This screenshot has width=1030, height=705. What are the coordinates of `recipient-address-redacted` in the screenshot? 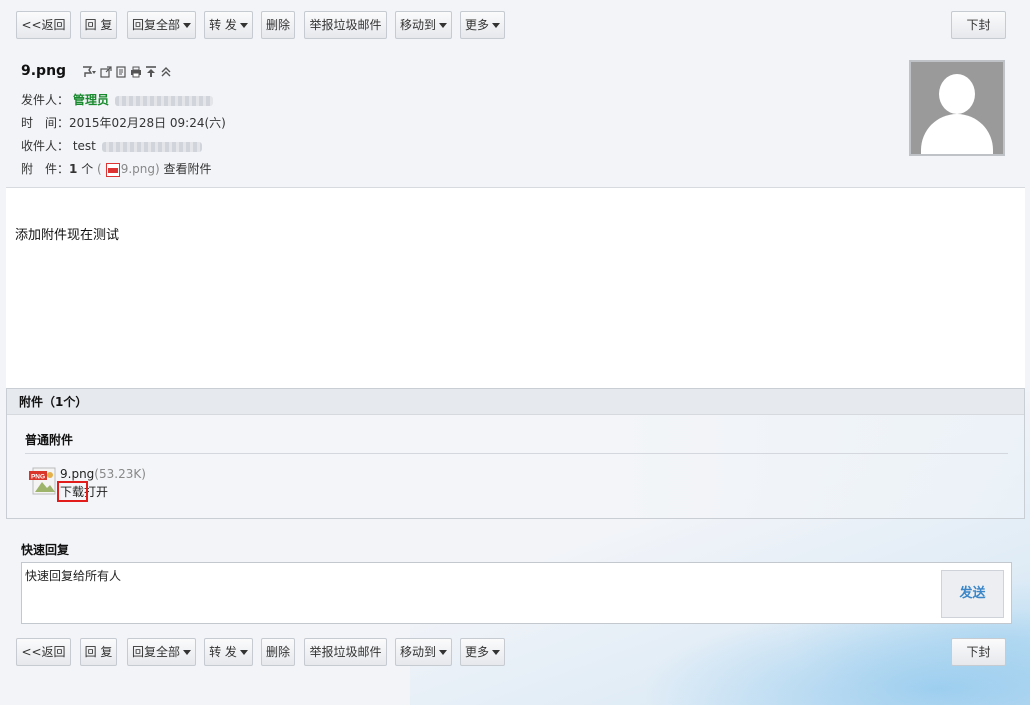 It's located at (151, 146).